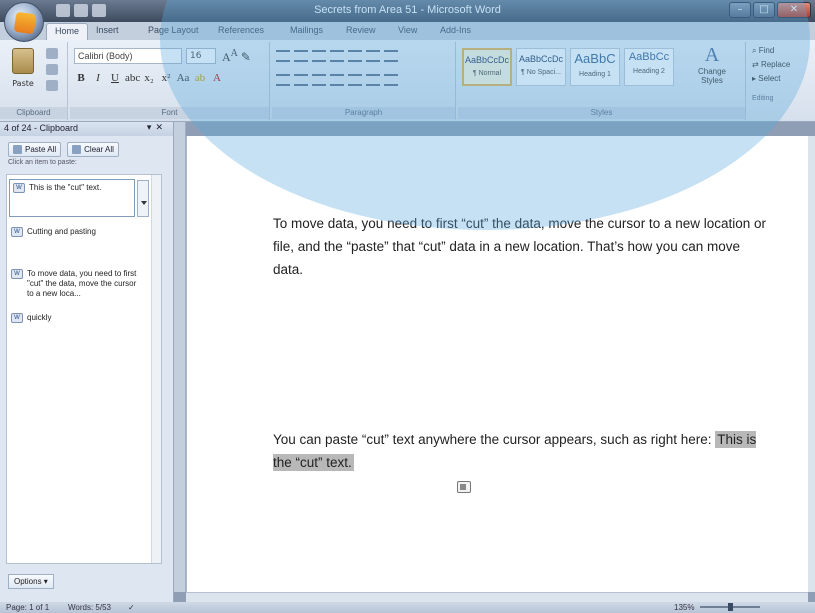  Describe the element at coordinates (487, 67) in the screenshot. I see `style-normal: AaBbCcDc ¶ Normal` at that location.